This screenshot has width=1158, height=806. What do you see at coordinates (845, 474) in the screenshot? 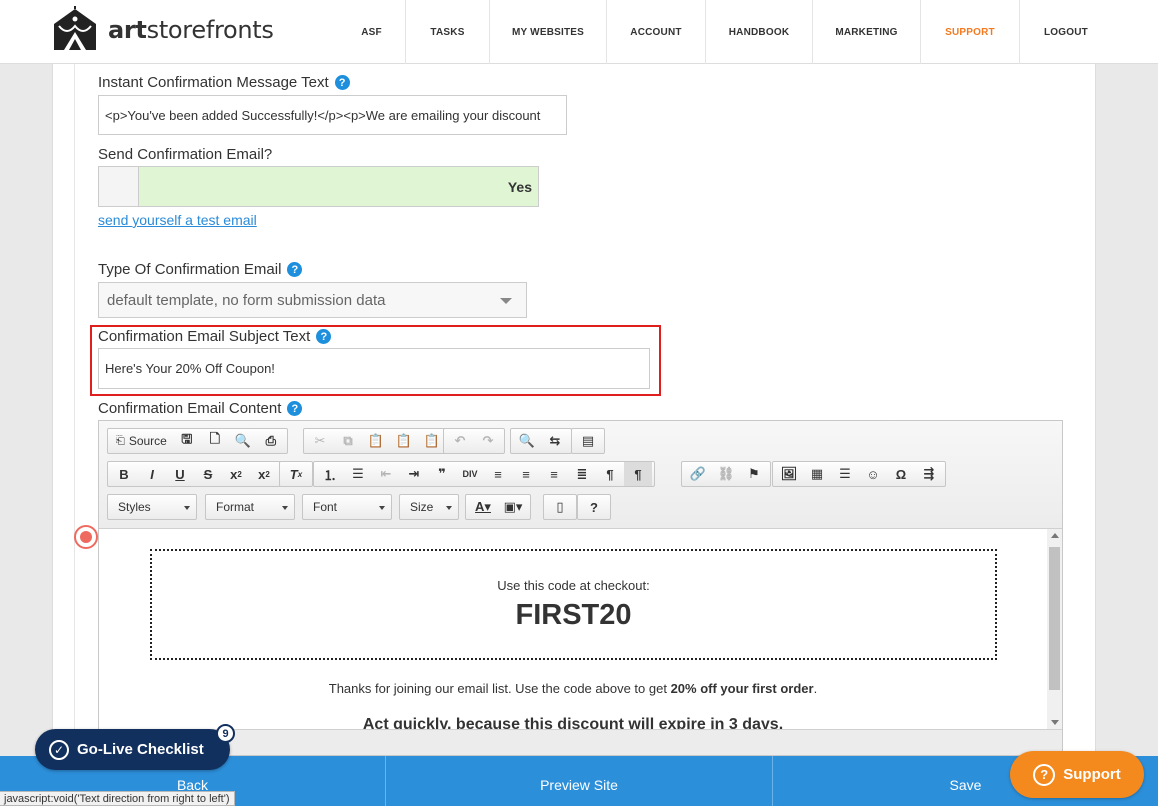
I see `horizontal-line-icon: ☰` at bounding box center [845, 474].